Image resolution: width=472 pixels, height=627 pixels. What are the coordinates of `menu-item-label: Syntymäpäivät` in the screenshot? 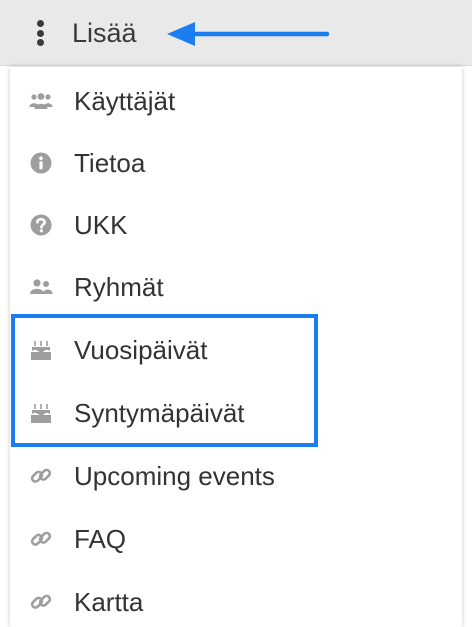 It's located at (159, 412).